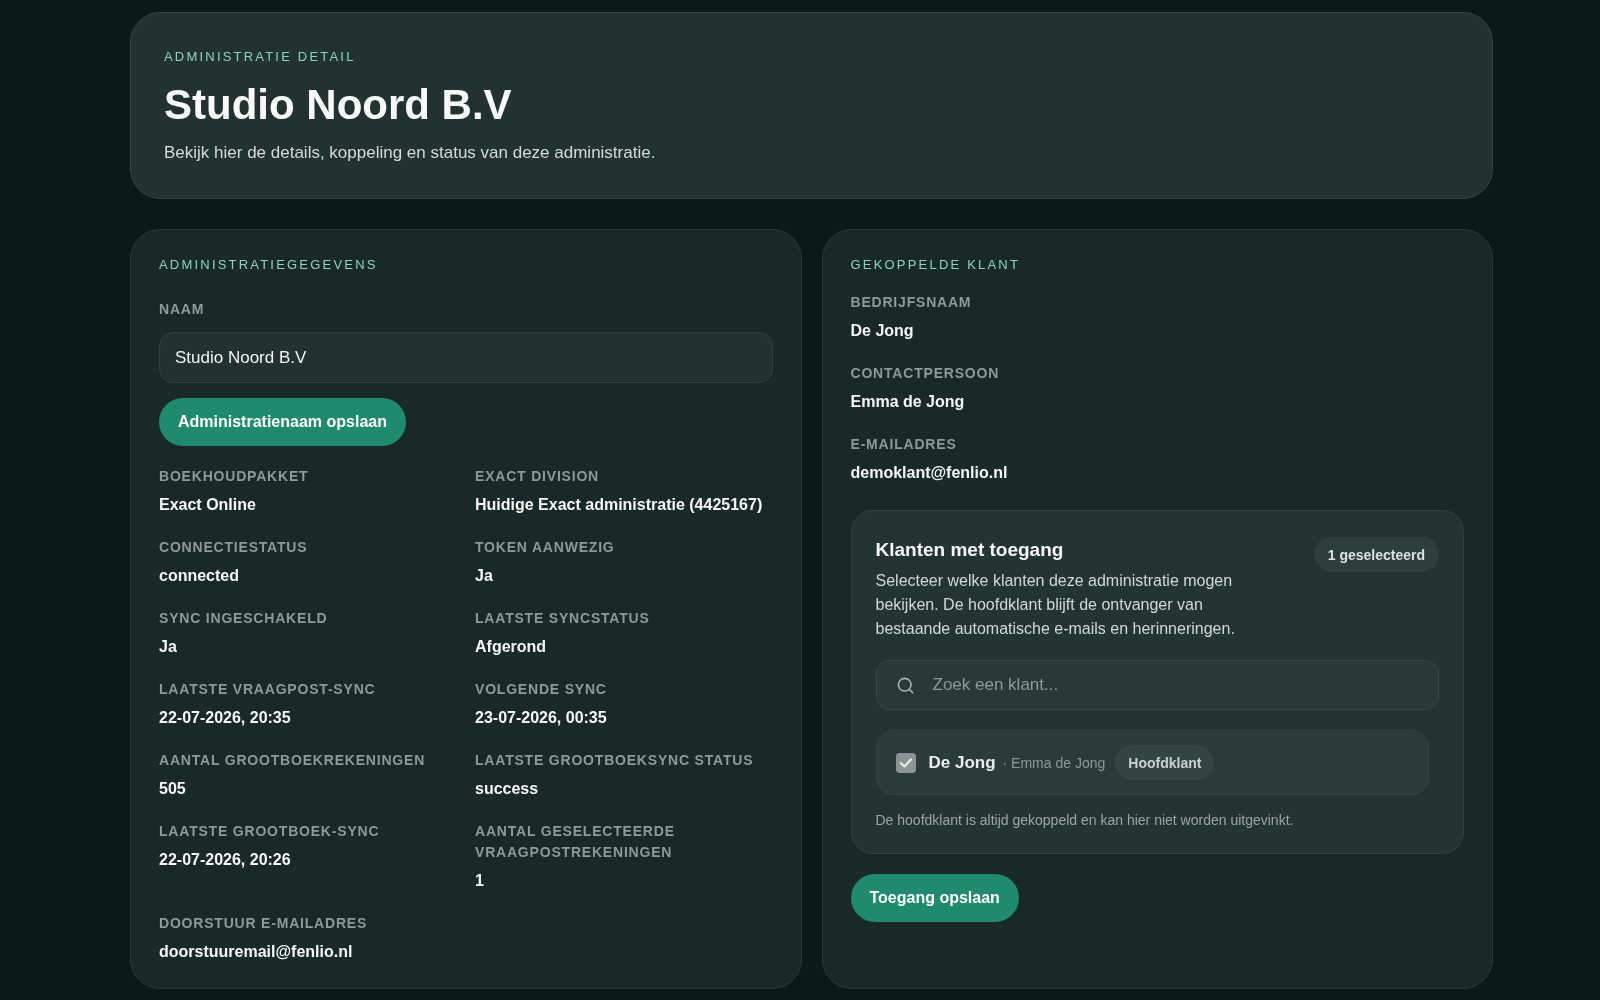 This screenshot has height=1000, width=1600. I want to click on field-value: success, so click(507, 789).